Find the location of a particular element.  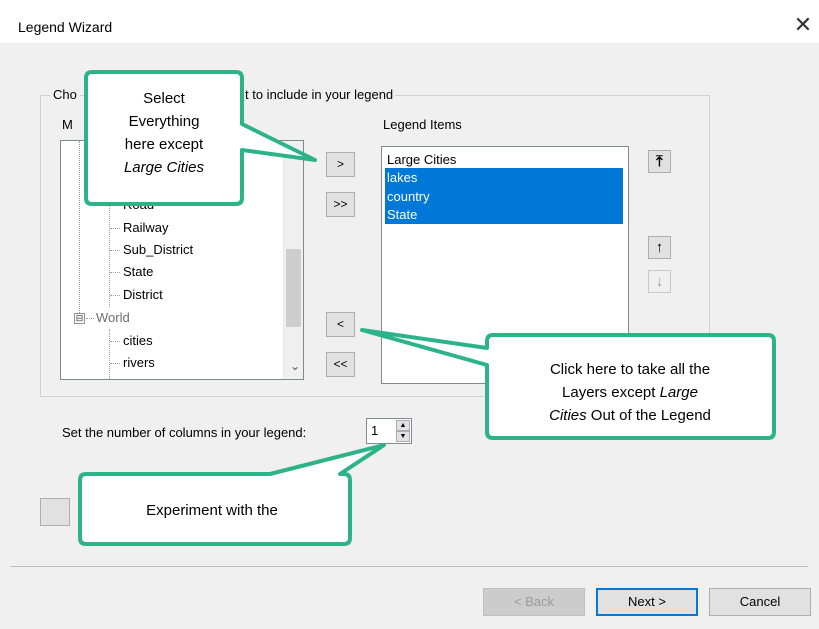

tree-scrollbar: ⌄ is located at coordinates (293, 260).